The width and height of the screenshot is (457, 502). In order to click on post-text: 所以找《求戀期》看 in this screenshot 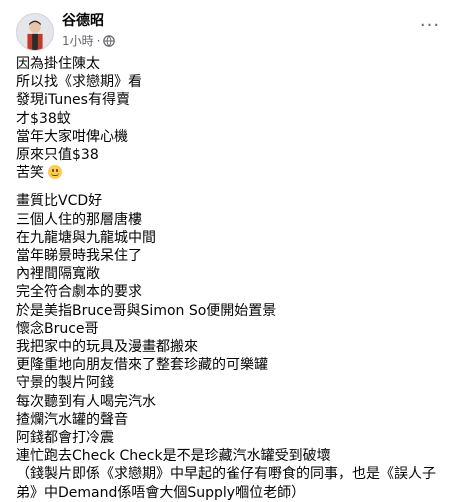, I will do `click(79, 82)`.